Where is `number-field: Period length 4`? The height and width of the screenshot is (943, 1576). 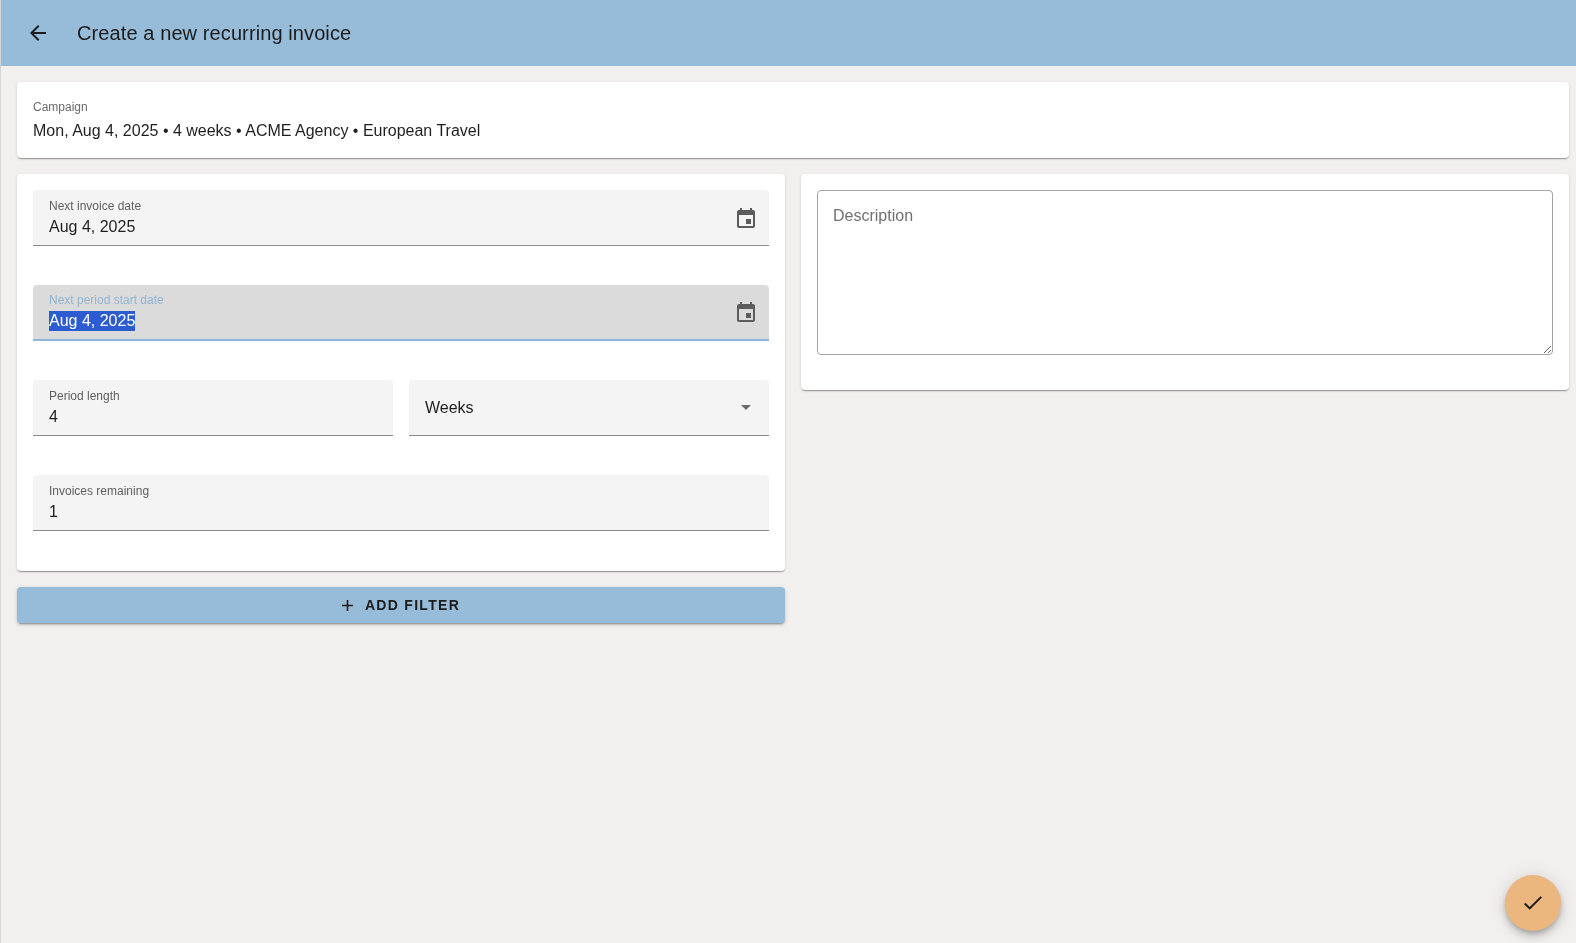 number-field: Period length 4 is located at coordinates (213, 408).